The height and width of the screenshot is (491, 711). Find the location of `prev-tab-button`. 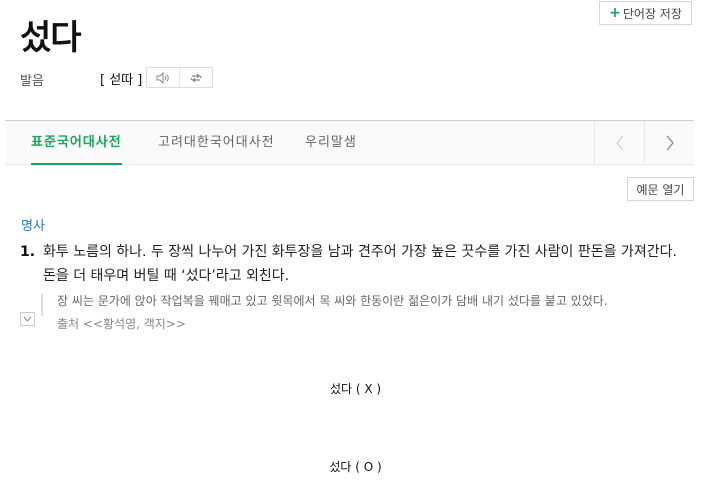

prev-tab-button is located at coordinates (619, 143).